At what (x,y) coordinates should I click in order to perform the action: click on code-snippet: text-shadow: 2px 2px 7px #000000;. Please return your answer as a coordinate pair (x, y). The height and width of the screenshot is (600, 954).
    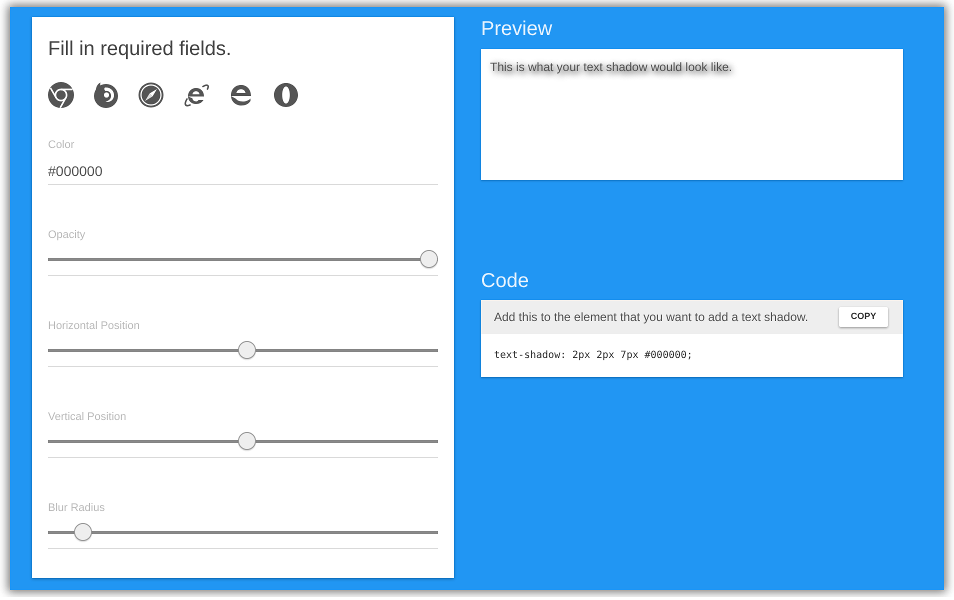
    Looking at the image, I should click on (593, 356).